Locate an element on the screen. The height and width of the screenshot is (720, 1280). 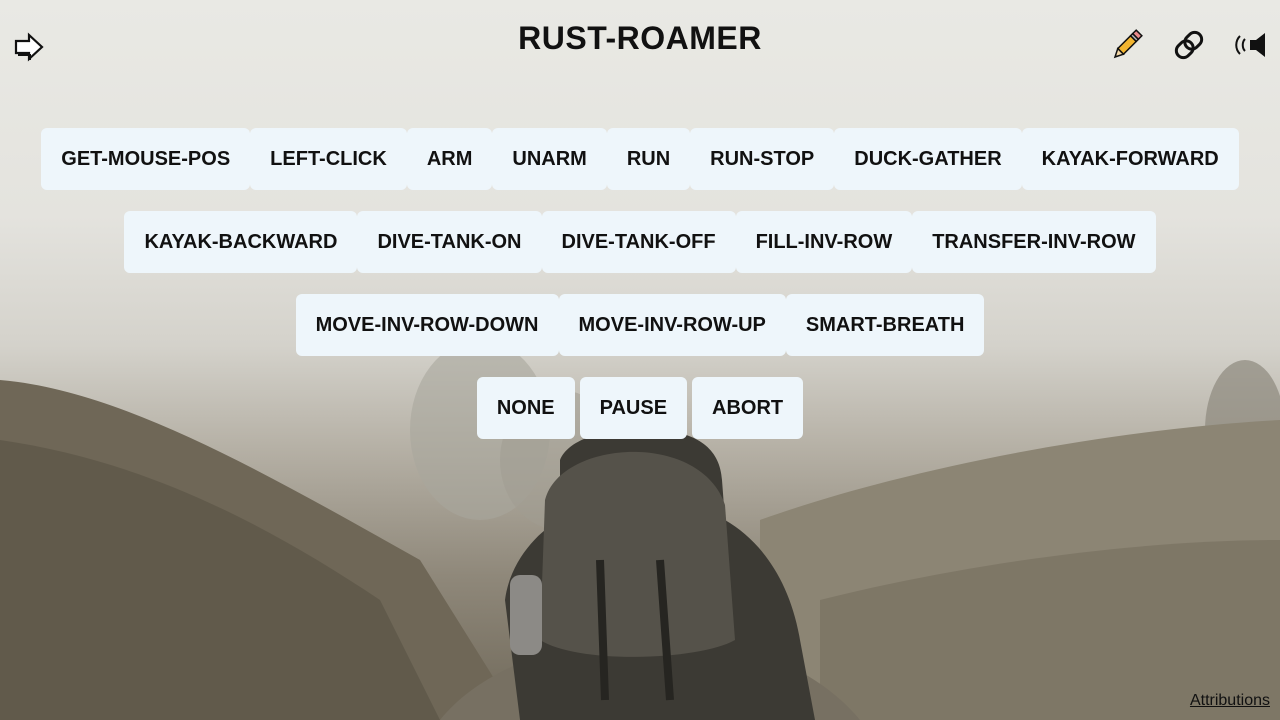
arm-button: ARM is located at coordinates (449, 159).